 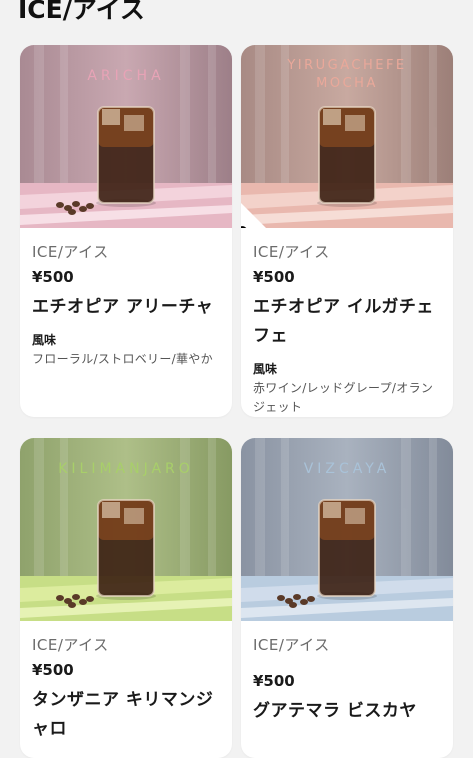 What do you see at coordinates (347, 529) in the screenshot?
I see `product-photo: VIZCAYA` at bounding box center [347, 529].